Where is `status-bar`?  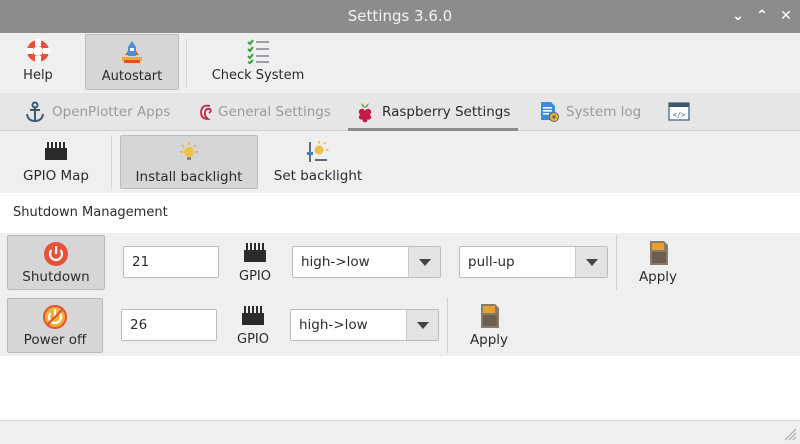 status-bar is located at coordinates (400, 432).